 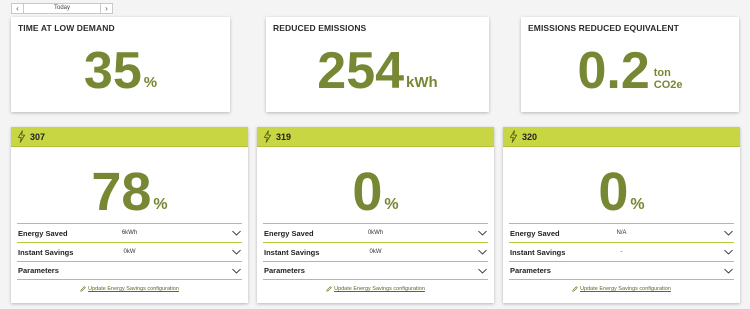 I want to click on row-value: 6kWh, so click(x=129, y=233).